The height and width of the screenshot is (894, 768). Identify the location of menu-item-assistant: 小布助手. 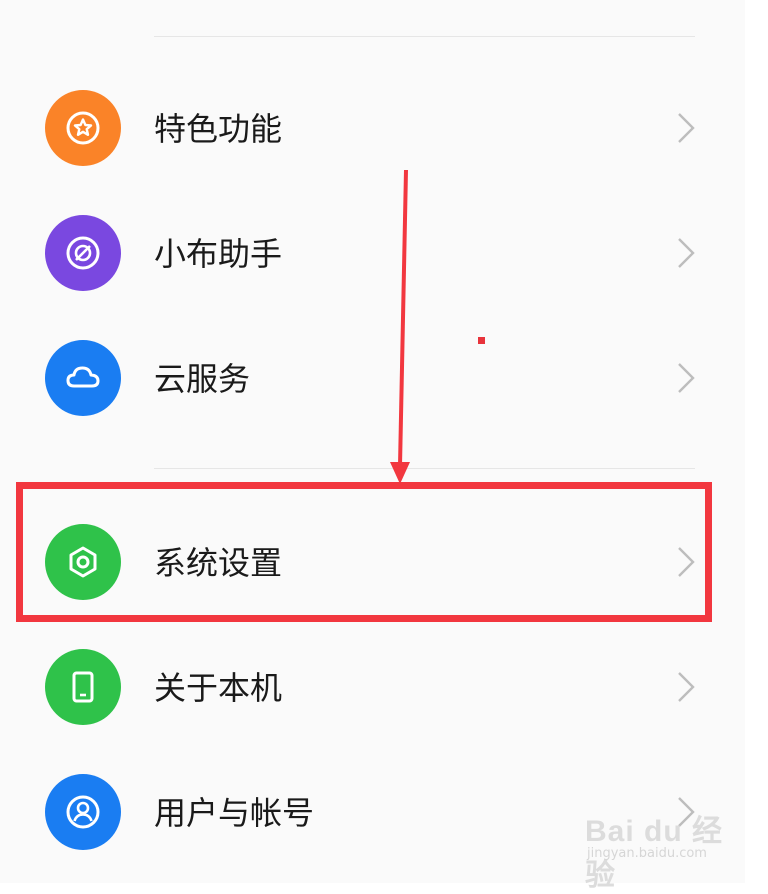
(372, 253).